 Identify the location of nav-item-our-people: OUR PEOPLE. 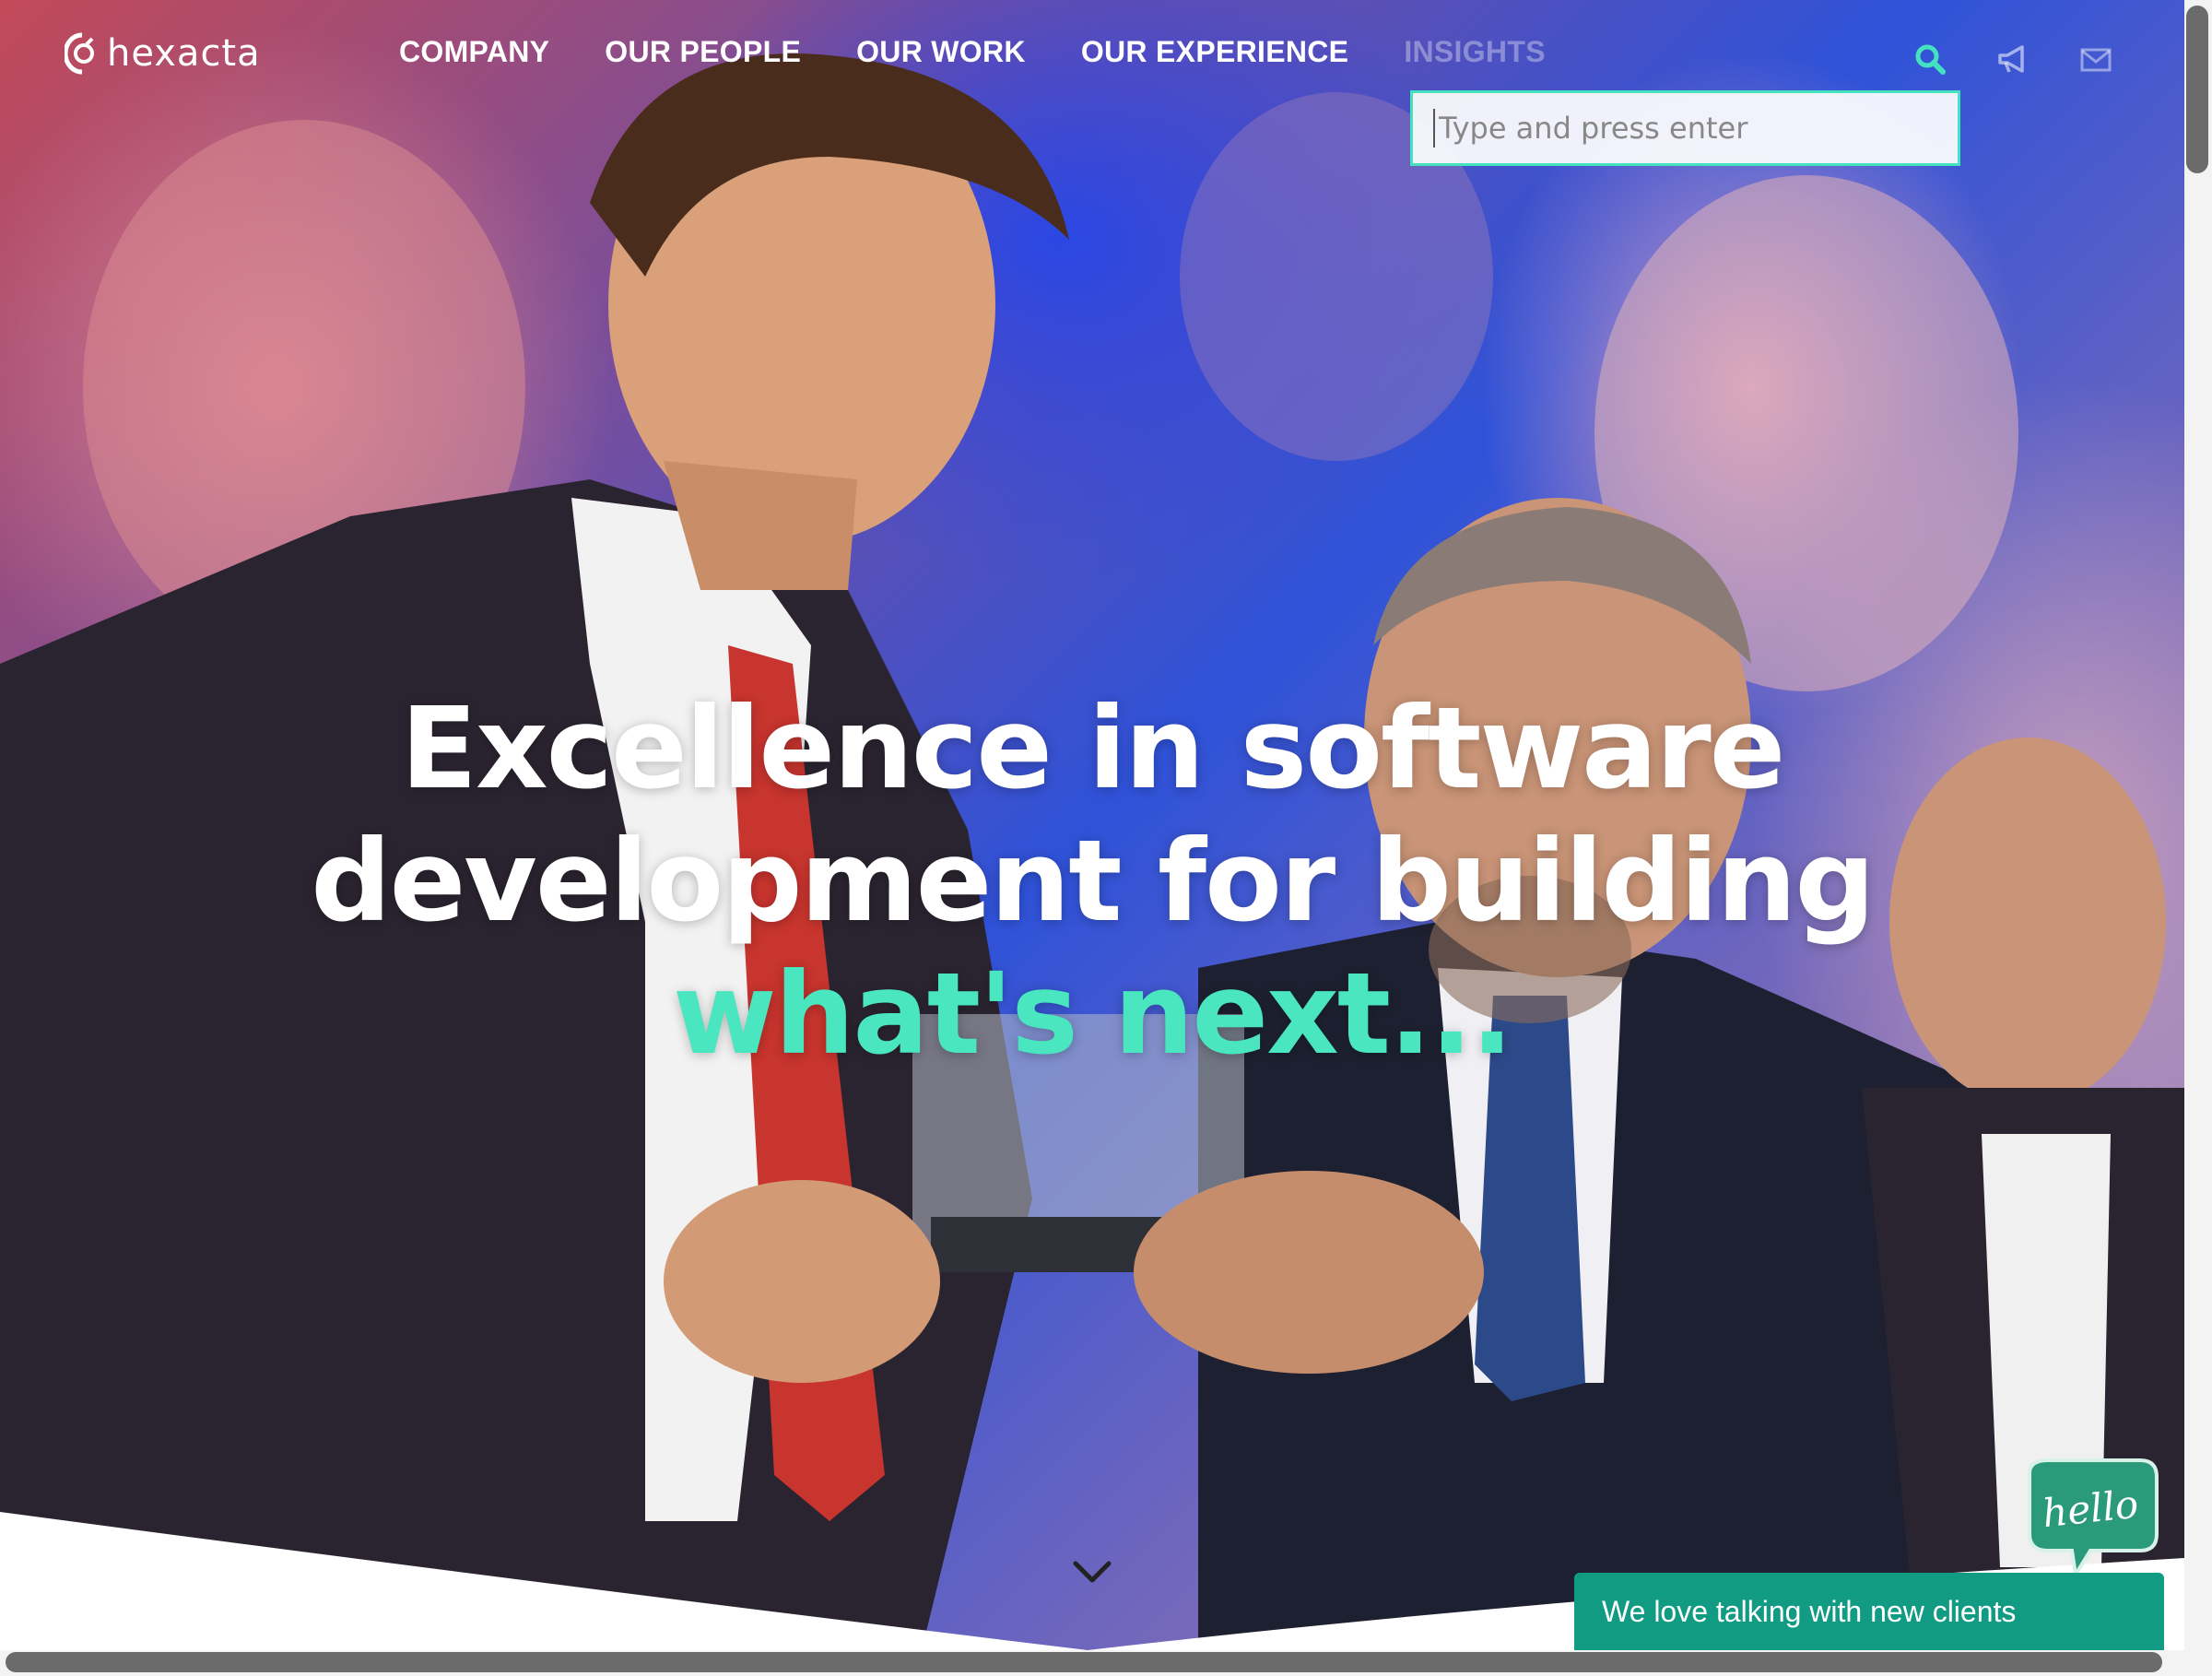
(703, 52).